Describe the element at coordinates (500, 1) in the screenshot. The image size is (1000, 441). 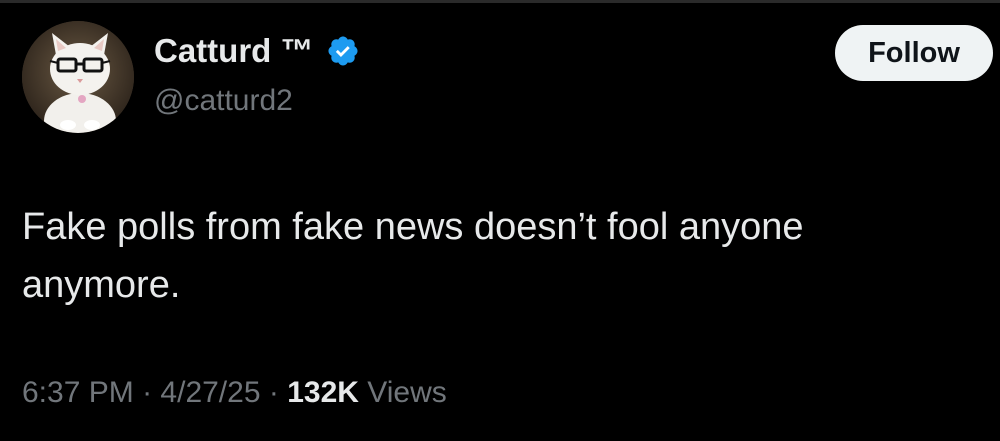
I see `top-divider` at that location.